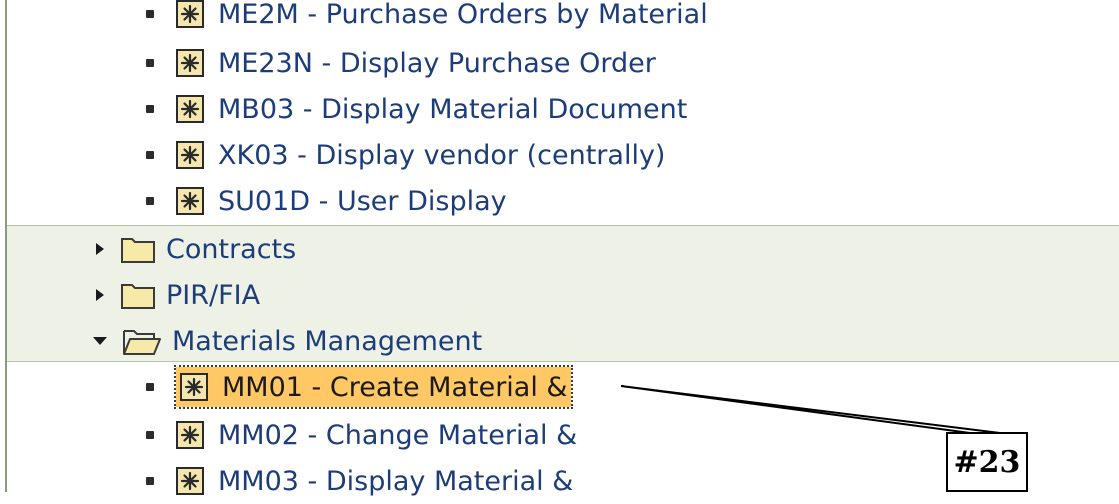 The width and height of the screenshot is (1119, 504). Describe the element at coordinates (810, 409) in the screenshot. I see `callout-pointer` at that location.